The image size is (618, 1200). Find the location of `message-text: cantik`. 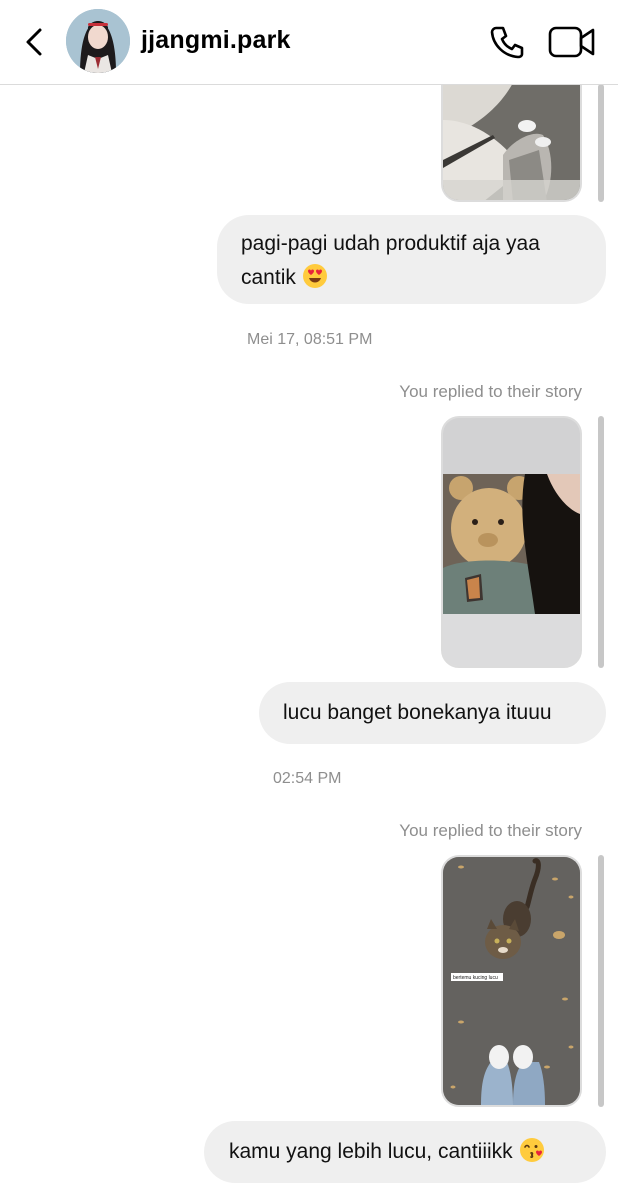

message-text: cantik is located at coordinates (268, 277).